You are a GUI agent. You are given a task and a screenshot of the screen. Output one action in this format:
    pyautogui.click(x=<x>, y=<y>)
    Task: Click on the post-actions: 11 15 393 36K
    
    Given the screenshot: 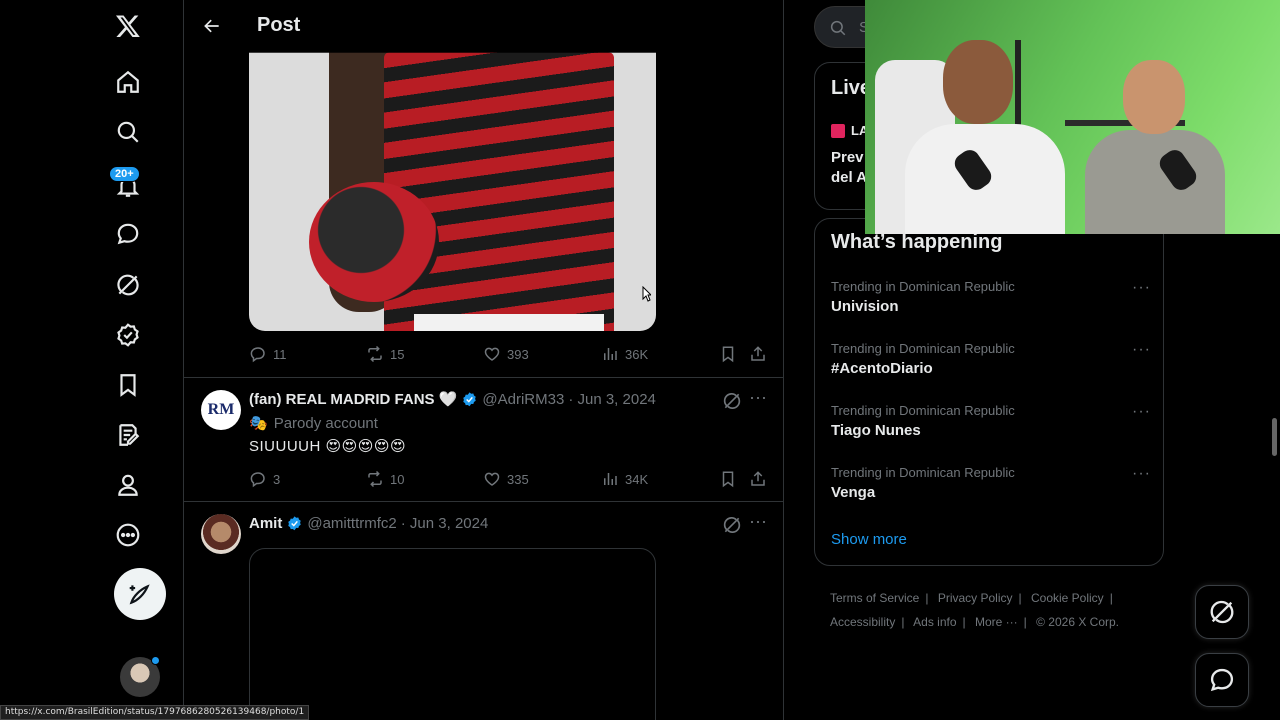 What is the action you would take?
    pyautogui.click(x=509, y=355)
    